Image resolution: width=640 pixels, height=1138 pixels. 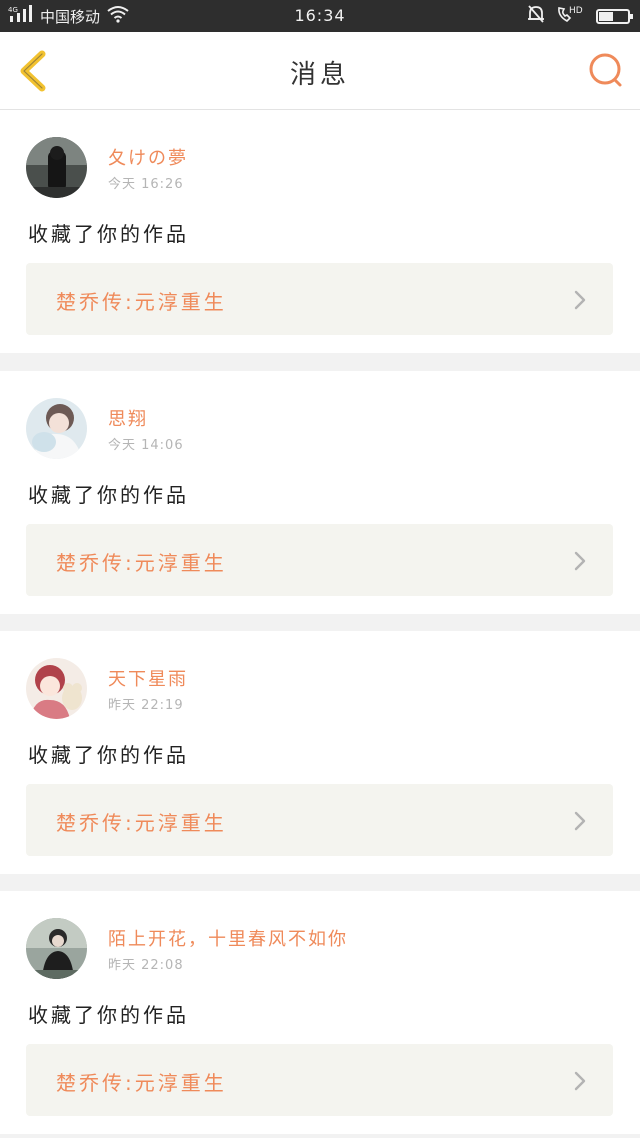 I want to click on timestamp: 昨天 22:08, so click(x=146, y=965).